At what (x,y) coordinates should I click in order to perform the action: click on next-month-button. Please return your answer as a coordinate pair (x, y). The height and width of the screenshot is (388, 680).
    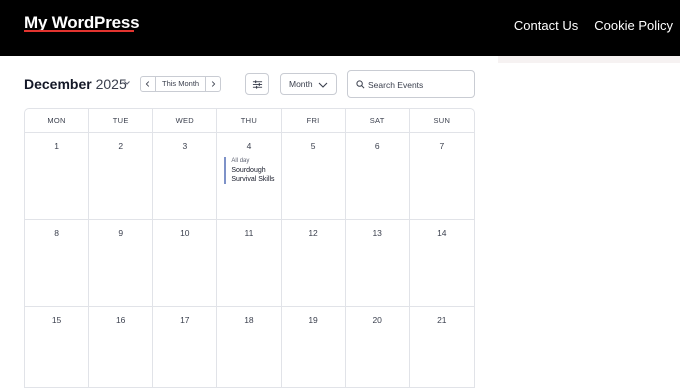
    Looking at the image, I should click on (213, 84).